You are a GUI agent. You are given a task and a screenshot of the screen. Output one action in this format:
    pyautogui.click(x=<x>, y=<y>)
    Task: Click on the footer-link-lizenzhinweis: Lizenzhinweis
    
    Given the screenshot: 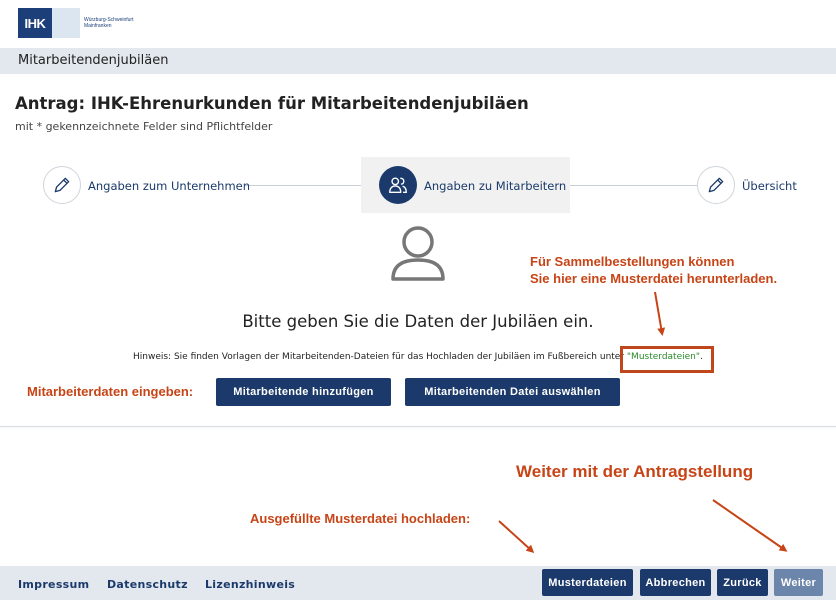 What is the action you would take?
    pyautogui.click(x=250, y=584)
    